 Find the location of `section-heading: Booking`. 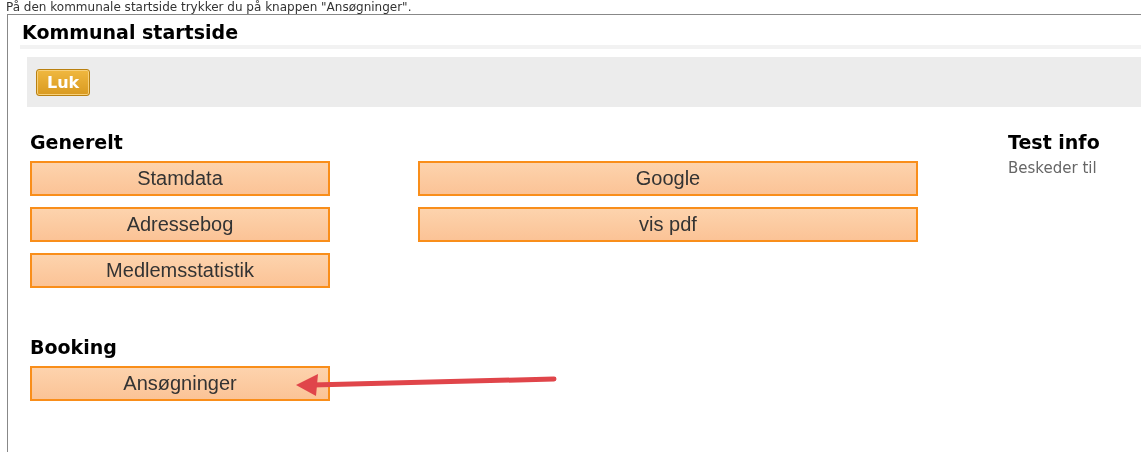

section-heading: Booking is located at coordinates (74, 347).